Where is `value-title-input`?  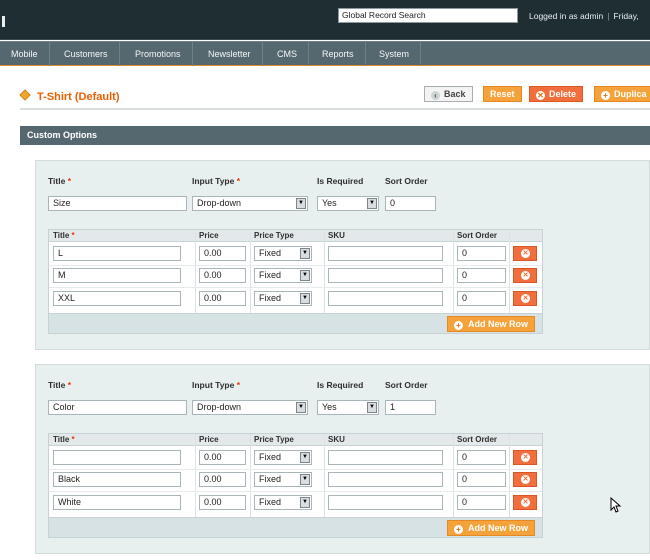
value-title-input is located at coordinates (117, 457).